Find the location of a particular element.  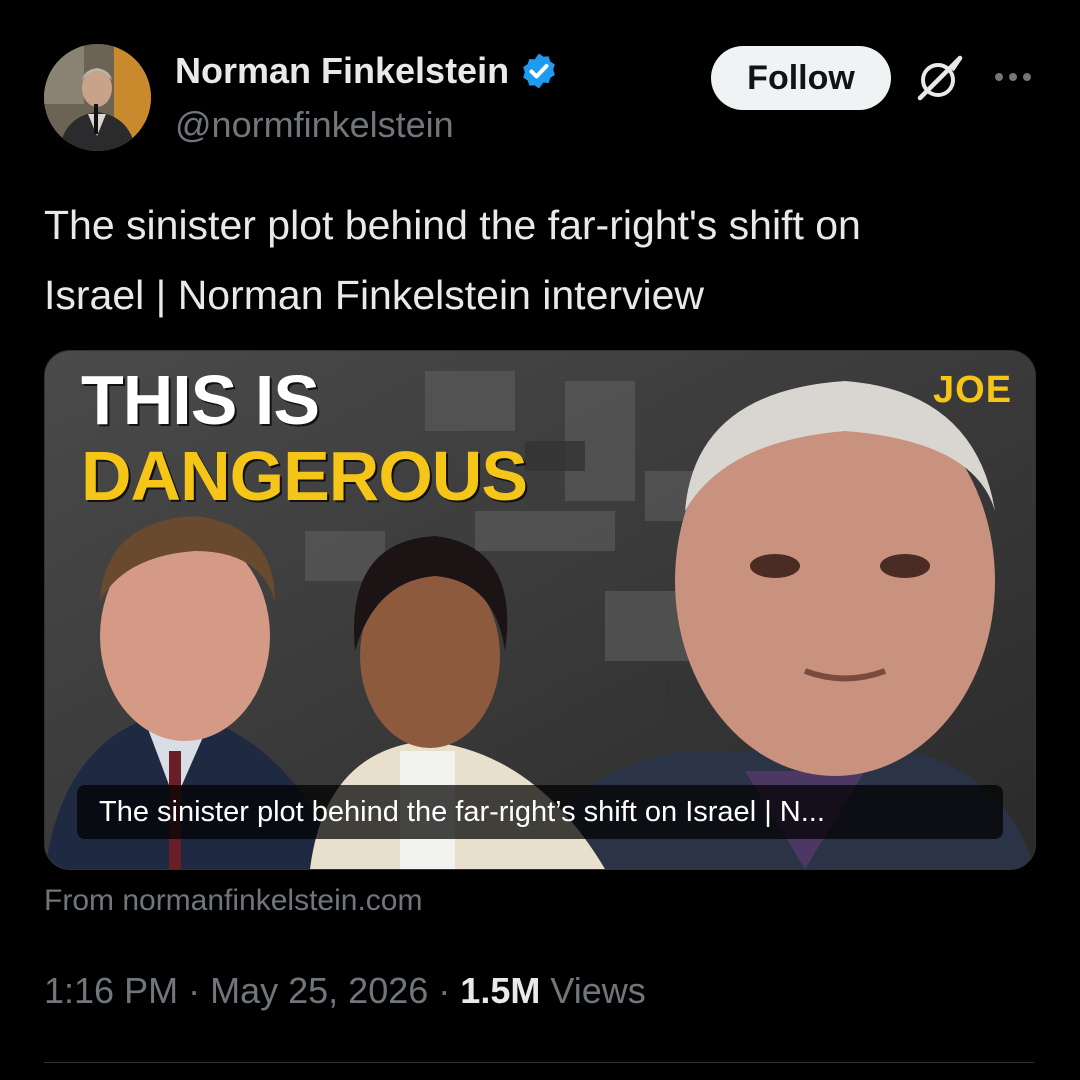

author-handle: @normfinkelstein is located at coordinates (314, 125).